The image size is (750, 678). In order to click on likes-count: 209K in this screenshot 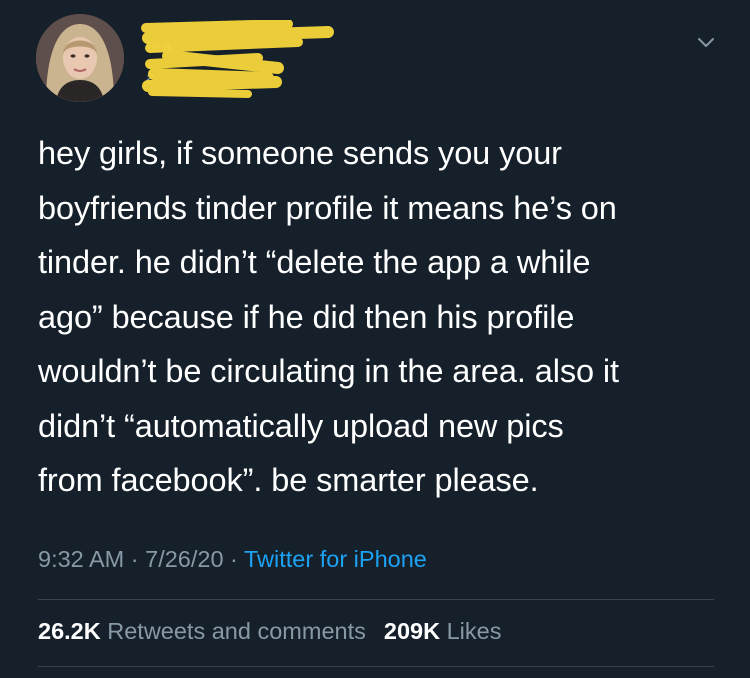, I will do `click(412, 631)`.